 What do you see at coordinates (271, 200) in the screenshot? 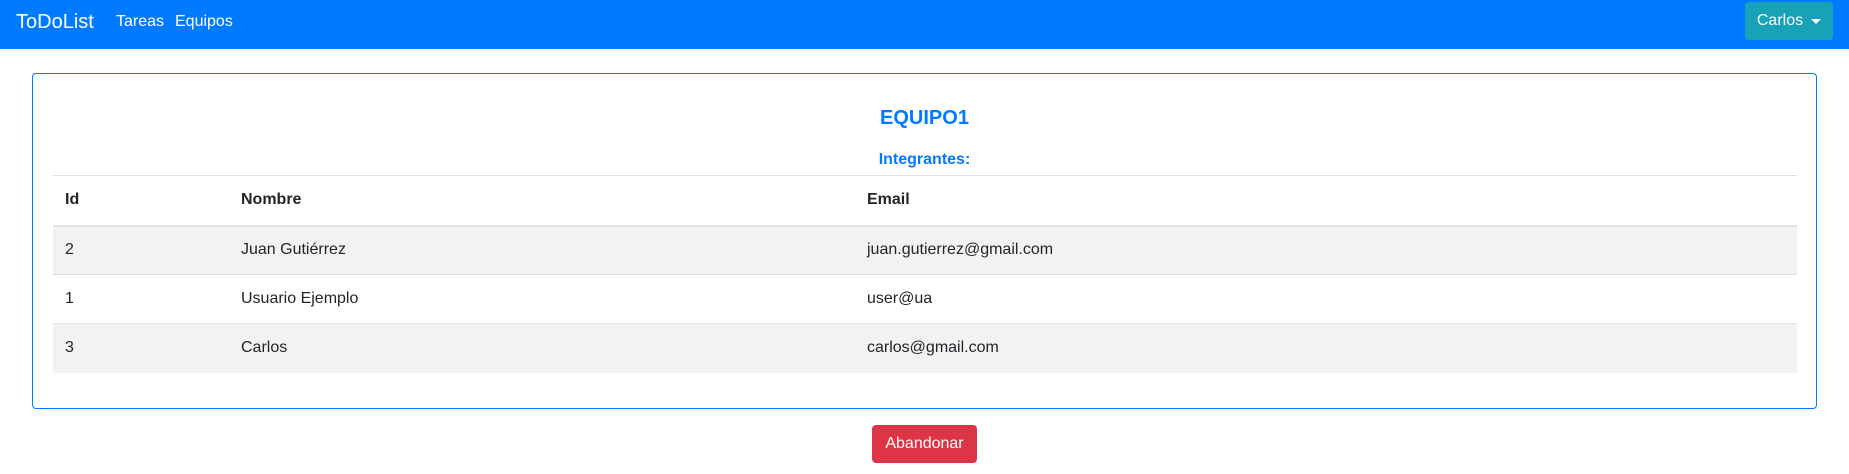
I see `header-nombre: Nombre` at bounding box center [271, 200].